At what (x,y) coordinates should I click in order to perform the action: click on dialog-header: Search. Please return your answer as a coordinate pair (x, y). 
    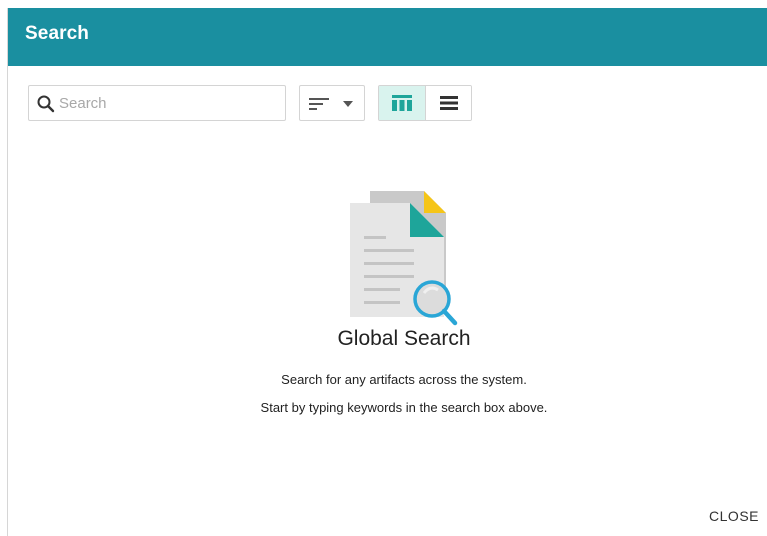
    Looking at the image, I should click on (387, 37).